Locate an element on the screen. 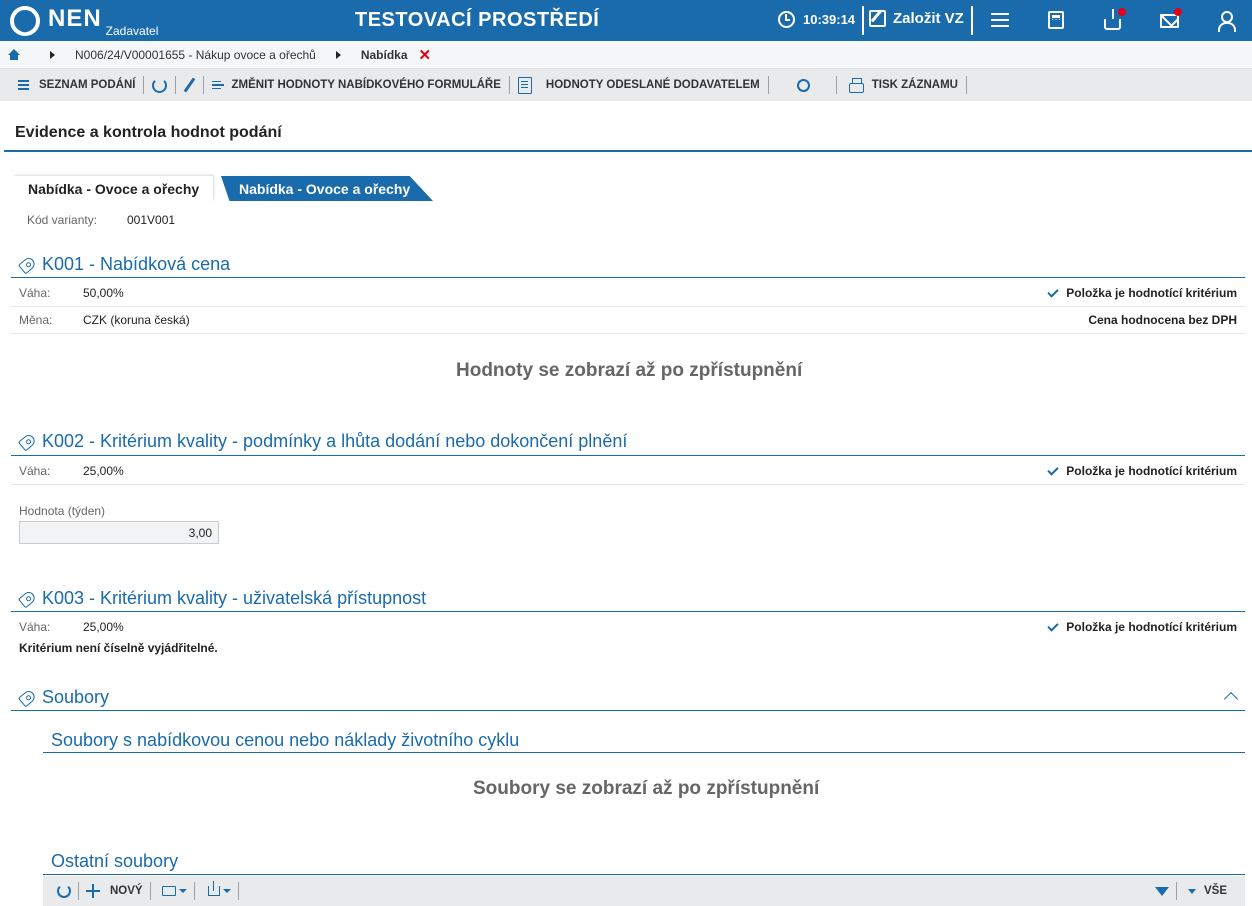 Image resolution: width=1252 pixels, height=906 pixels. edit-icon is located at coordinates (877, 18).